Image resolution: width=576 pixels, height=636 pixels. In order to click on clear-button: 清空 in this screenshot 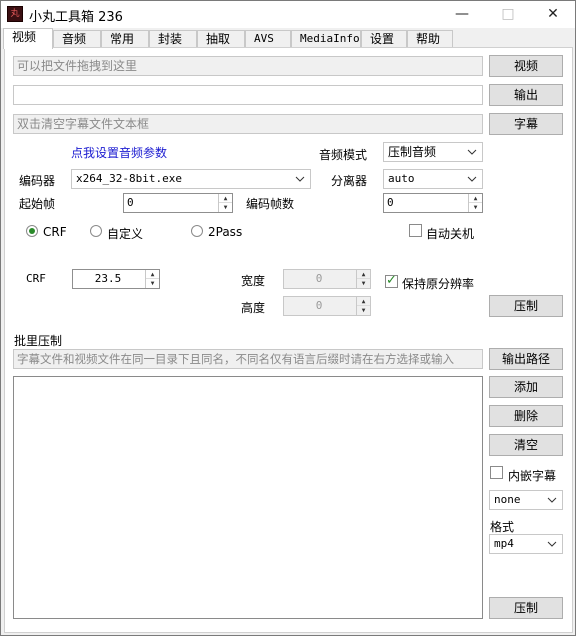, I will do `click(526, 445)`.